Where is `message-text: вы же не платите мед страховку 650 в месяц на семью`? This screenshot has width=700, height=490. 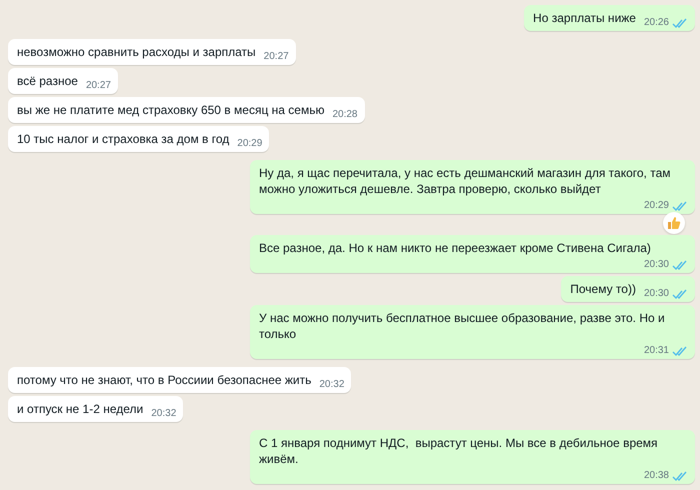
message-text: вы же не платите мед страховку 650 в месяц на семью is located at coordinates (170, 110).